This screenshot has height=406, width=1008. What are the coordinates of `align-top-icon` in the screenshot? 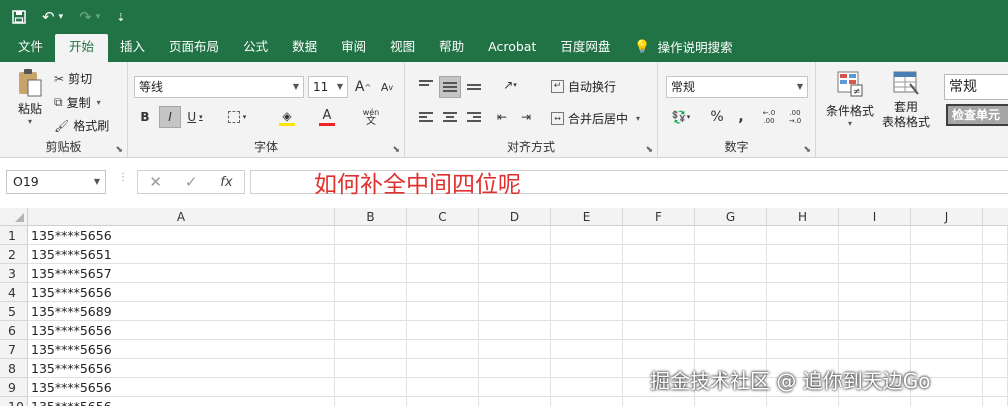 It's located at (426, 85).